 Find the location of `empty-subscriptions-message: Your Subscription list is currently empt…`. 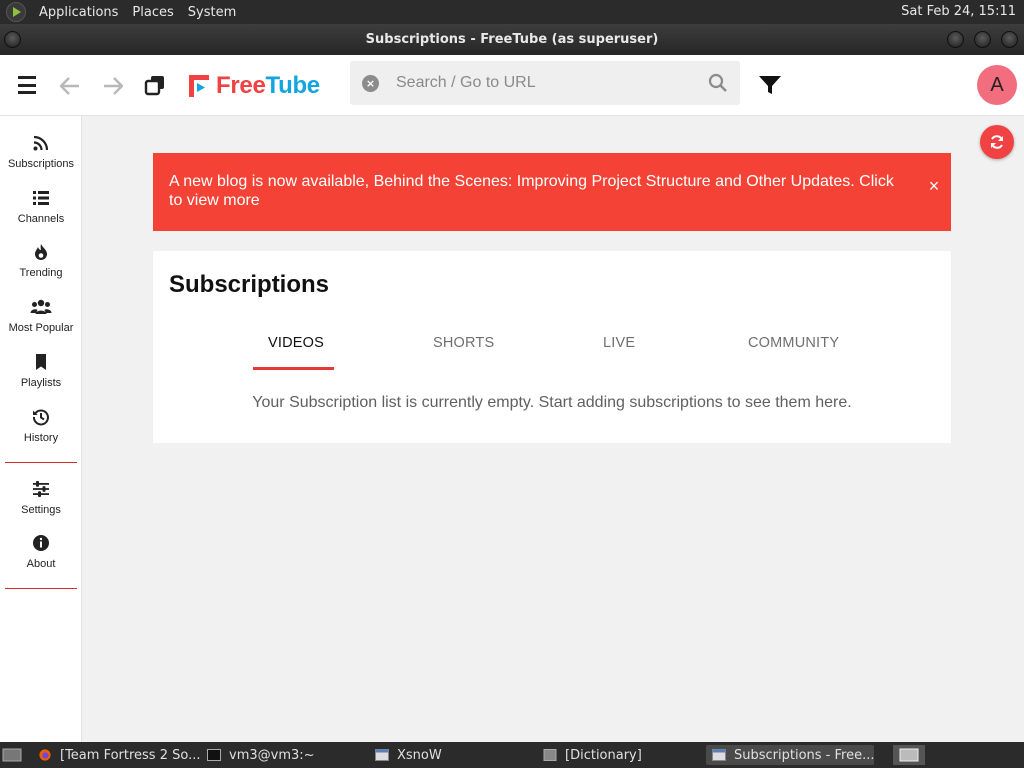

empty-subscriptions-message: Your Subscription list is currently empt… is located at coordinates (552, 402).